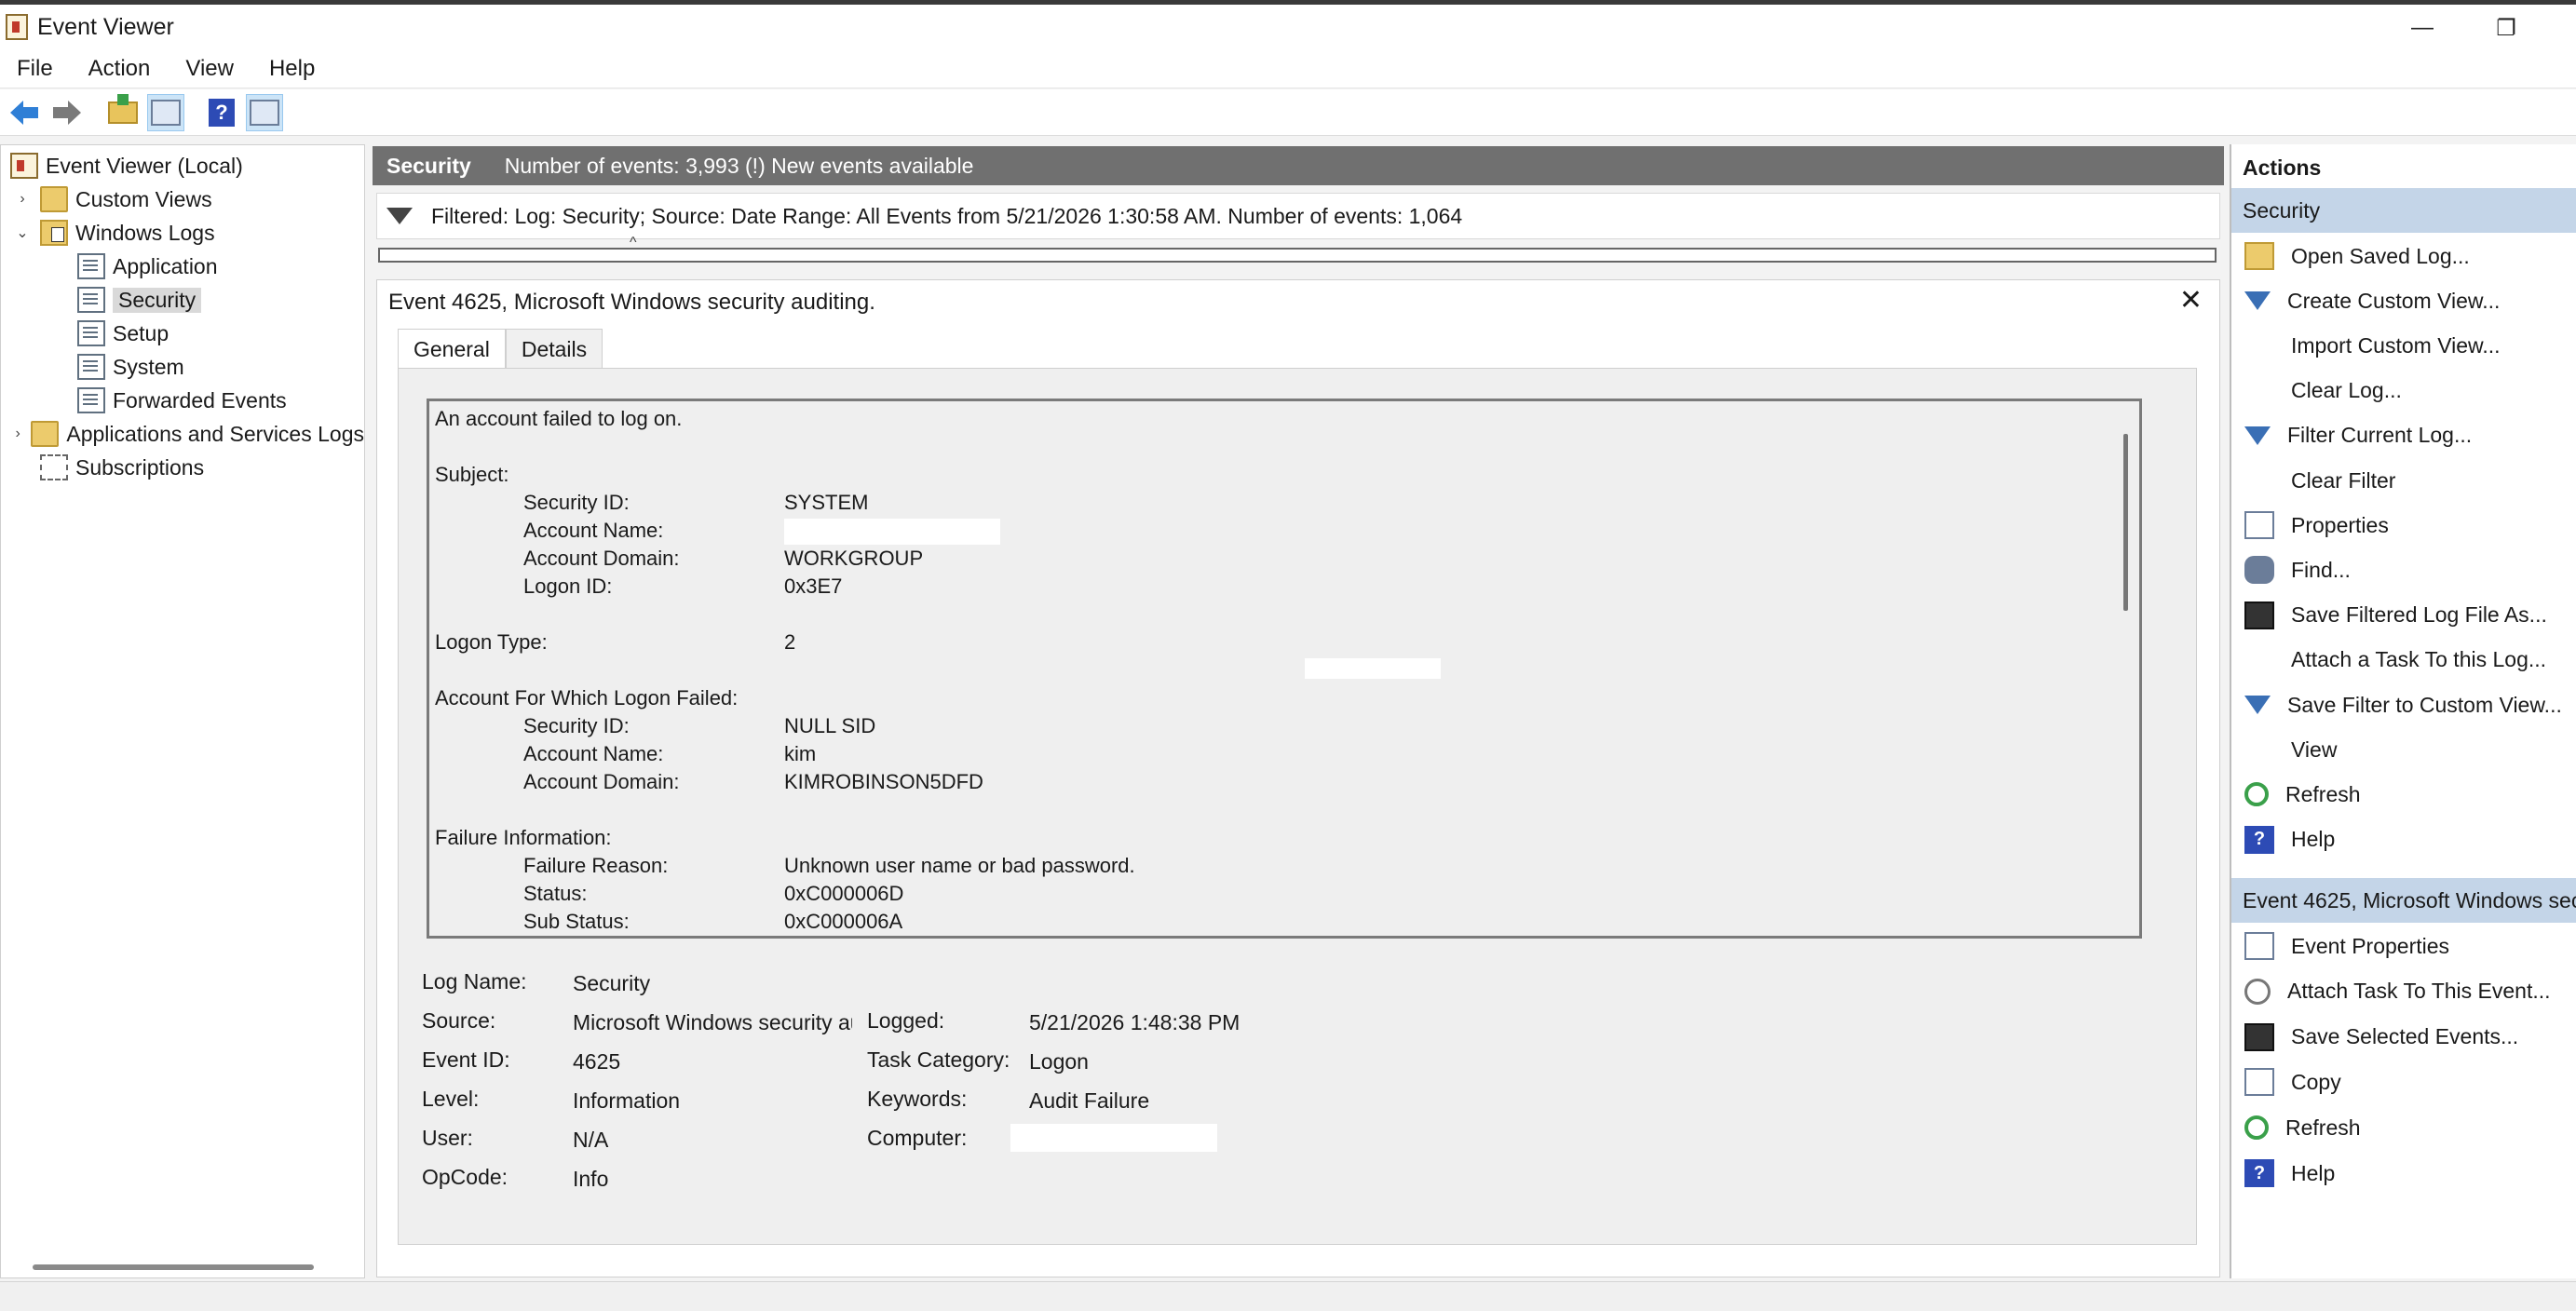  What do you see at coordinates (2257, 992) in the screenshot?
I see `clock-icon` at bounding box center [2257, 992].